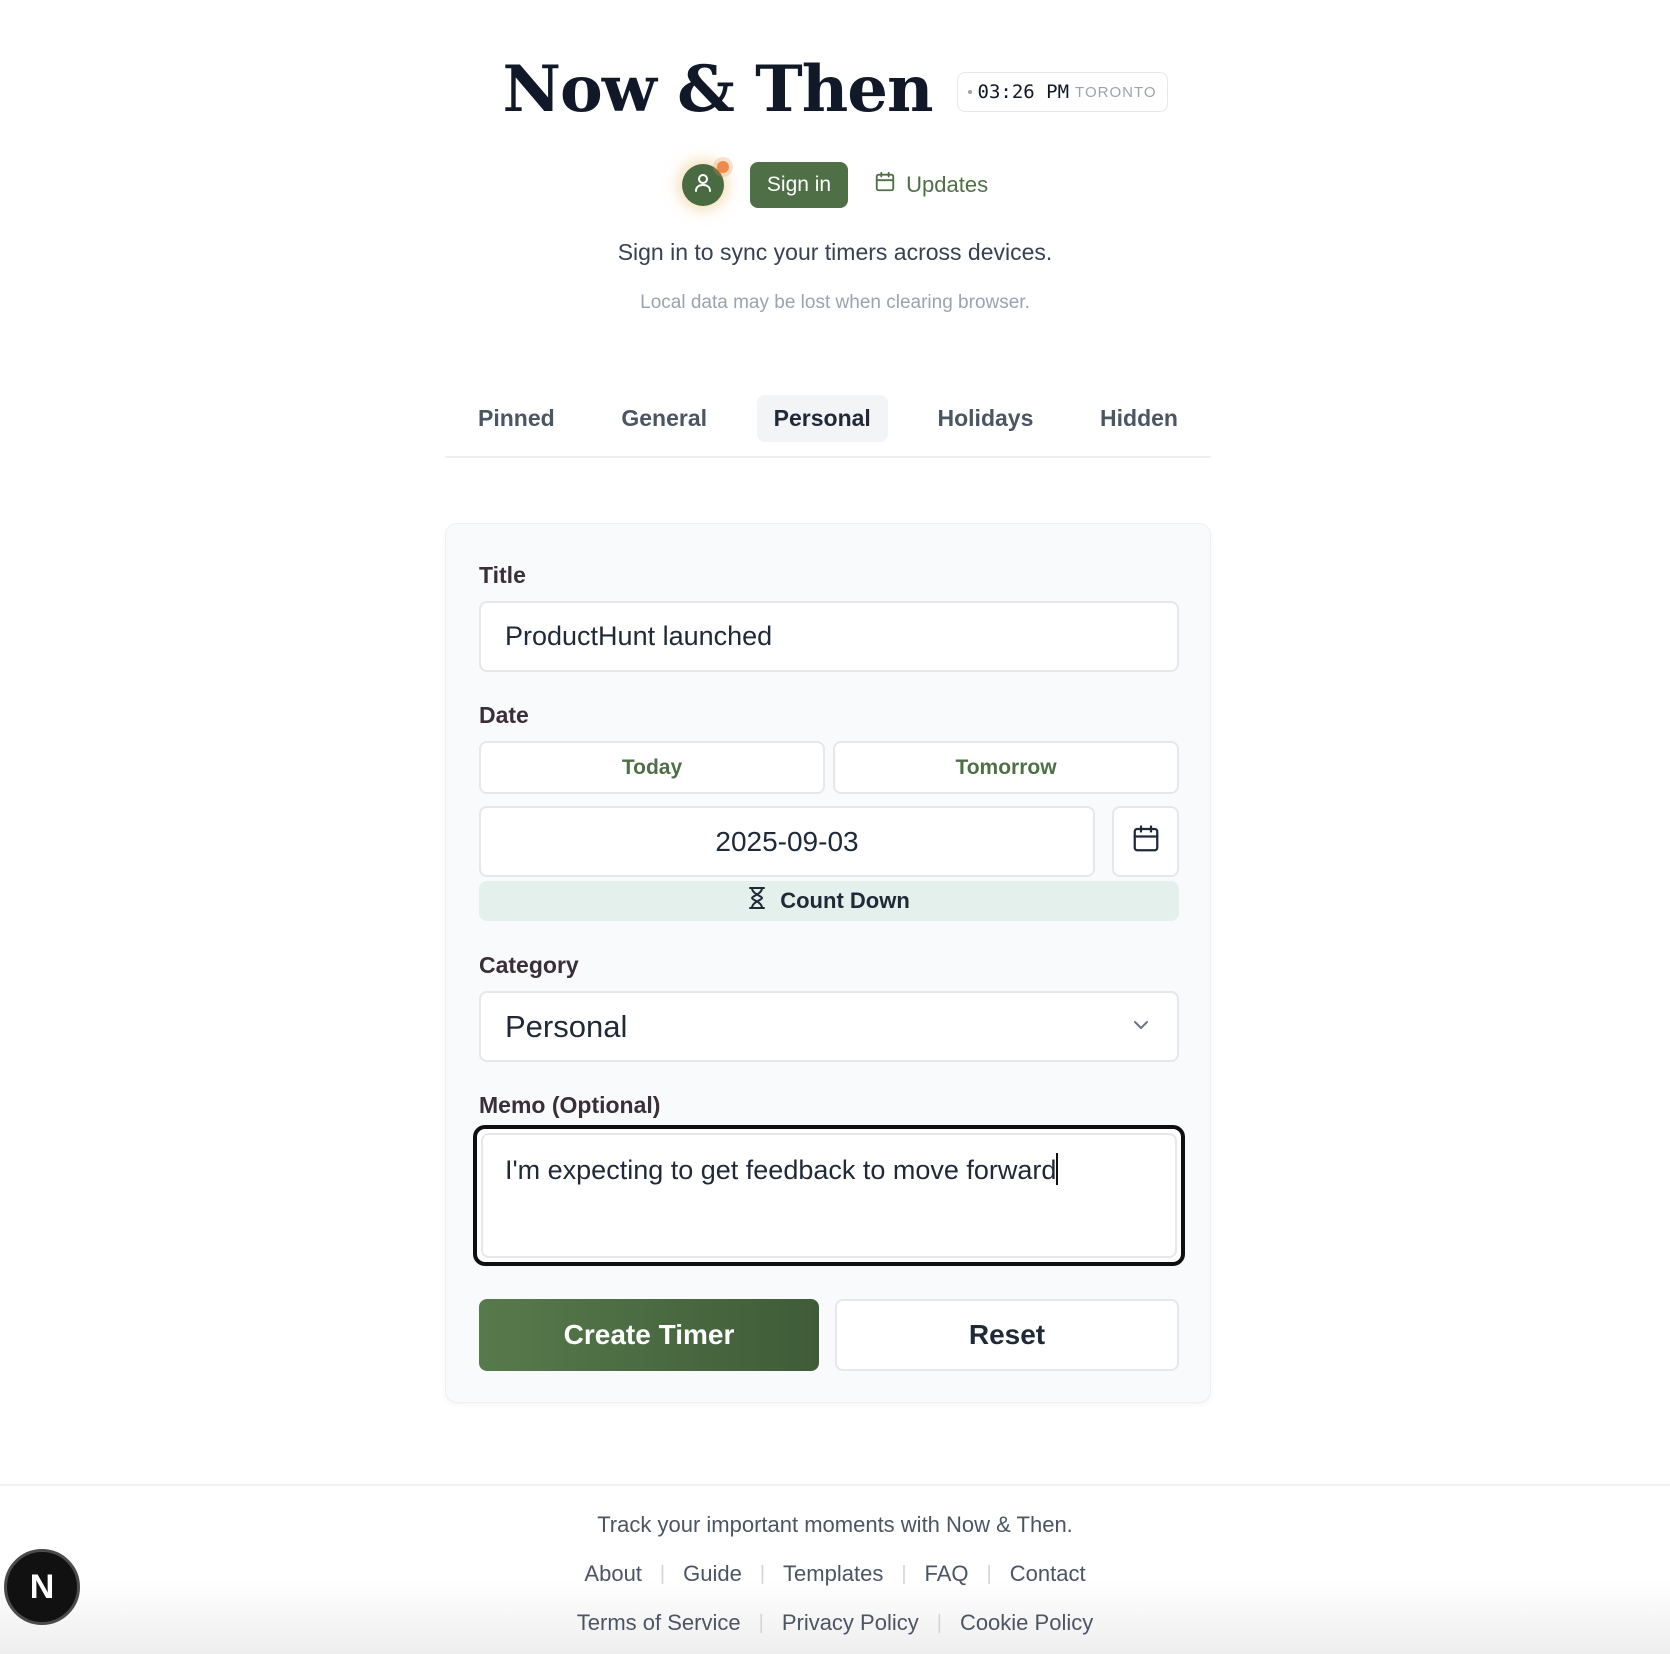 Image resolution: width=1670 pixels, height=1654 pixels. I want to click on clock-badge: 03:26 PM TORONTO, so click(1062, 92).